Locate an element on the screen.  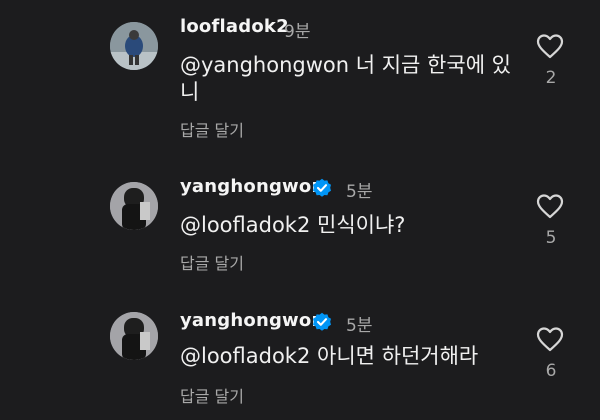
comment-time: 9분 is located at coordinates (297, 32).